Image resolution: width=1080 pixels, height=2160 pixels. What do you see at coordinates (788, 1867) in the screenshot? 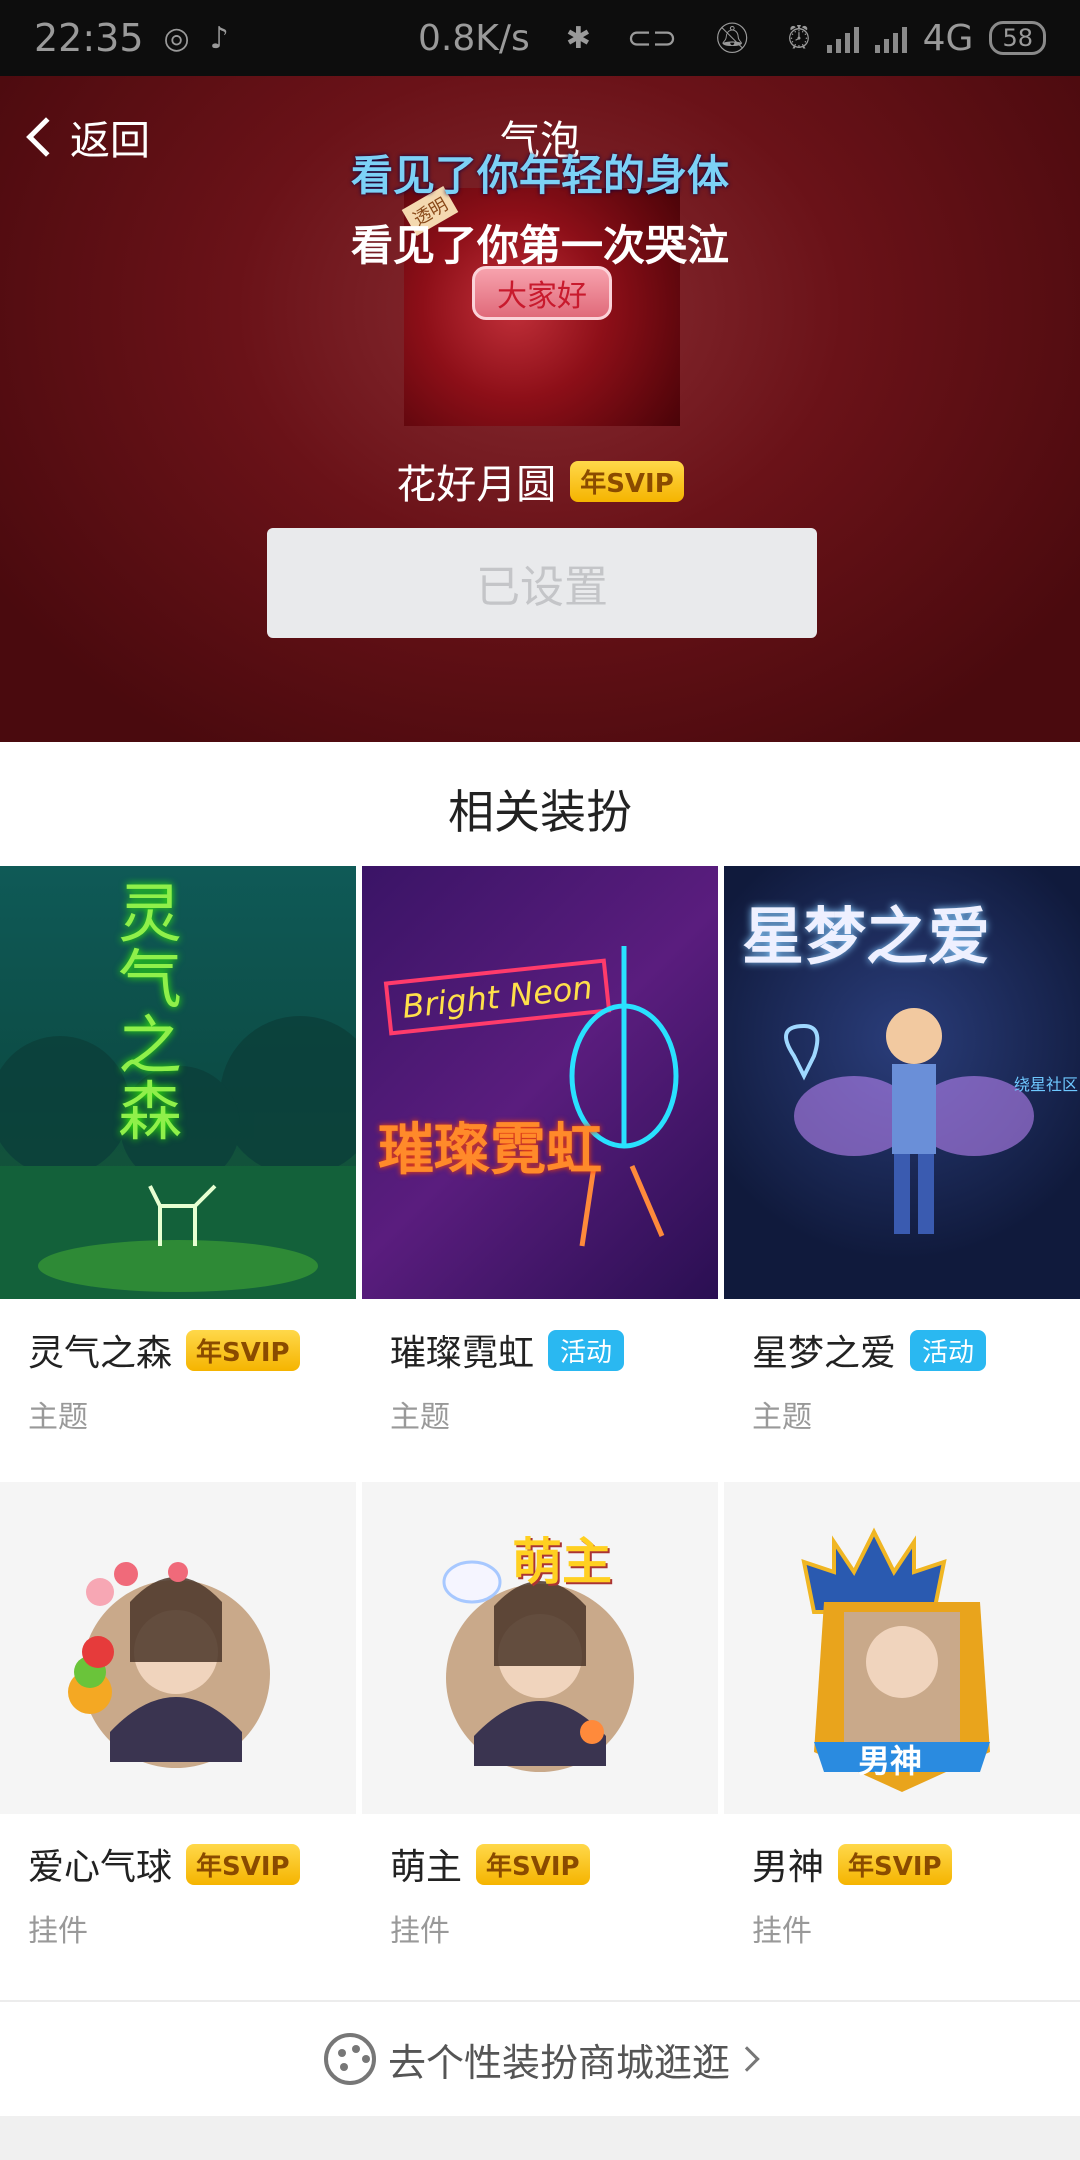
I see `card-name: 男神` at bounding box center [788, 1867].